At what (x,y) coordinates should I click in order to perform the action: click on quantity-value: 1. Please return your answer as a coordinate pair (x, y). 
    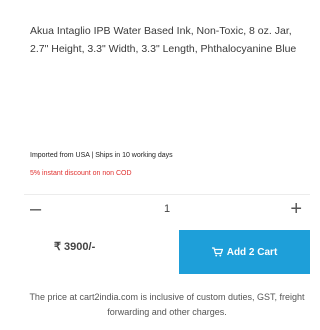
    Looking at the image, I should click on (167, 209).